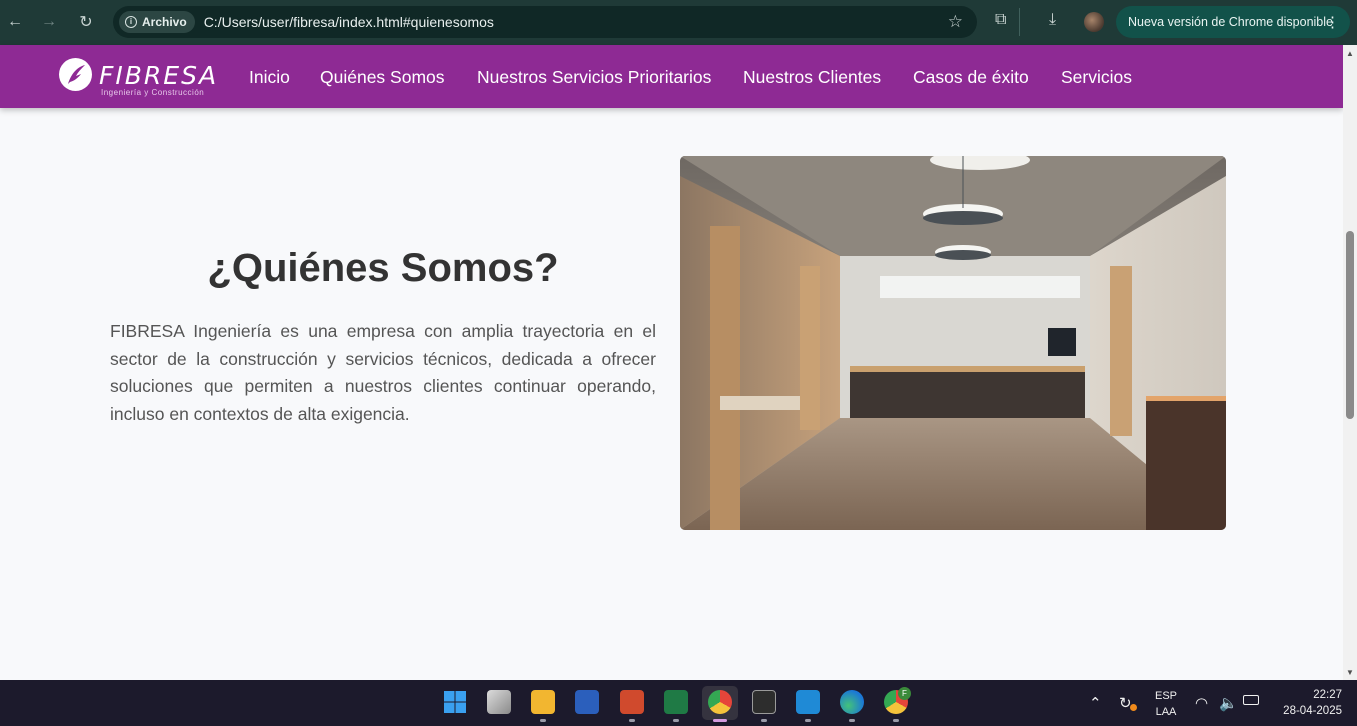 The height and width of the screenshot is (726, 1357). What do you see at coordinates (15, 22) in the screenshot?
I see `back-icon: ←` at bounding box center [15, 22].